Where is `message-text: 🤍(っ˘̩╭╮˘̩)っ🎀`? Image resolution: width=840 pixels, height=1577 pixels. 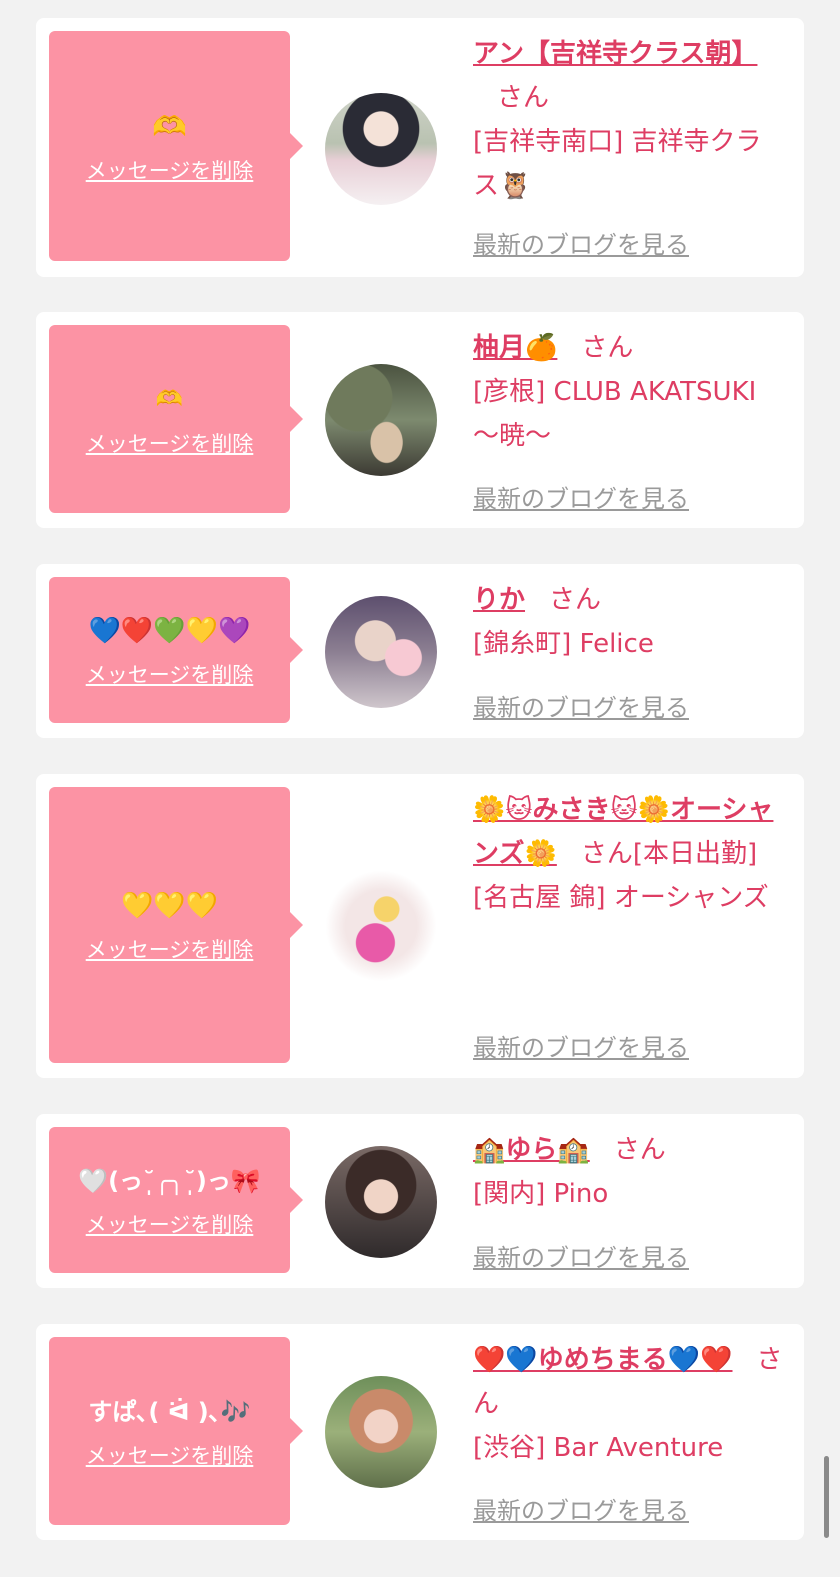 message-text: 🤍(っ˘̩╭╮˘̩)っ🎀 is located at coordinates (169, 1181).